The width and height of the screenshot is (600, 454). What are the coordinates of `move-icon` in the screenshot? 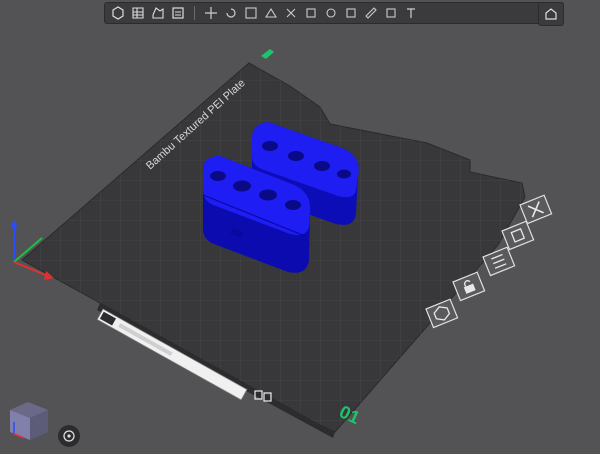 It's located at (211, 13).